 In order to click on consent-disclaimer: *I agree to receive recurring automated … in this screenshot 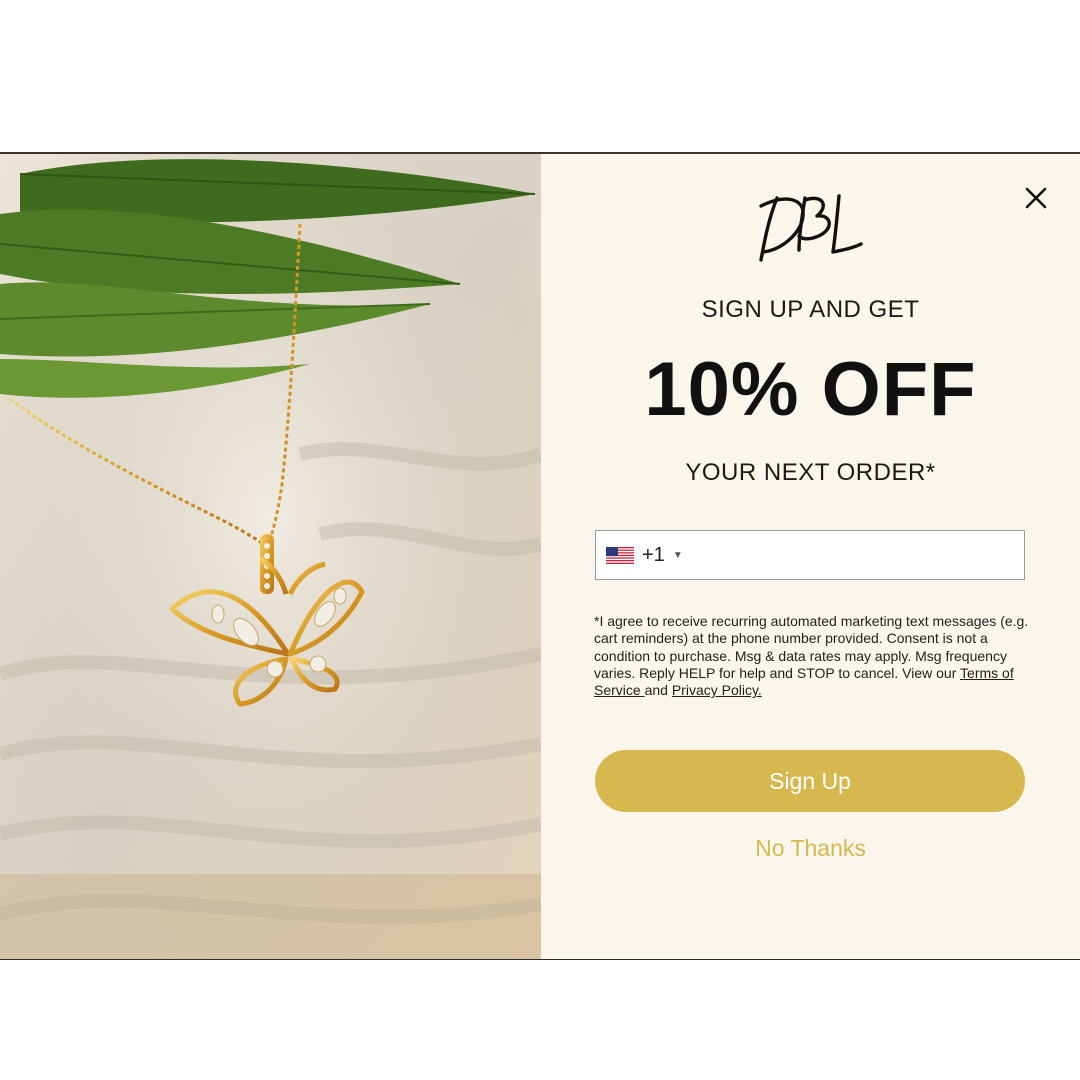, I will do `click(812, 656)`.